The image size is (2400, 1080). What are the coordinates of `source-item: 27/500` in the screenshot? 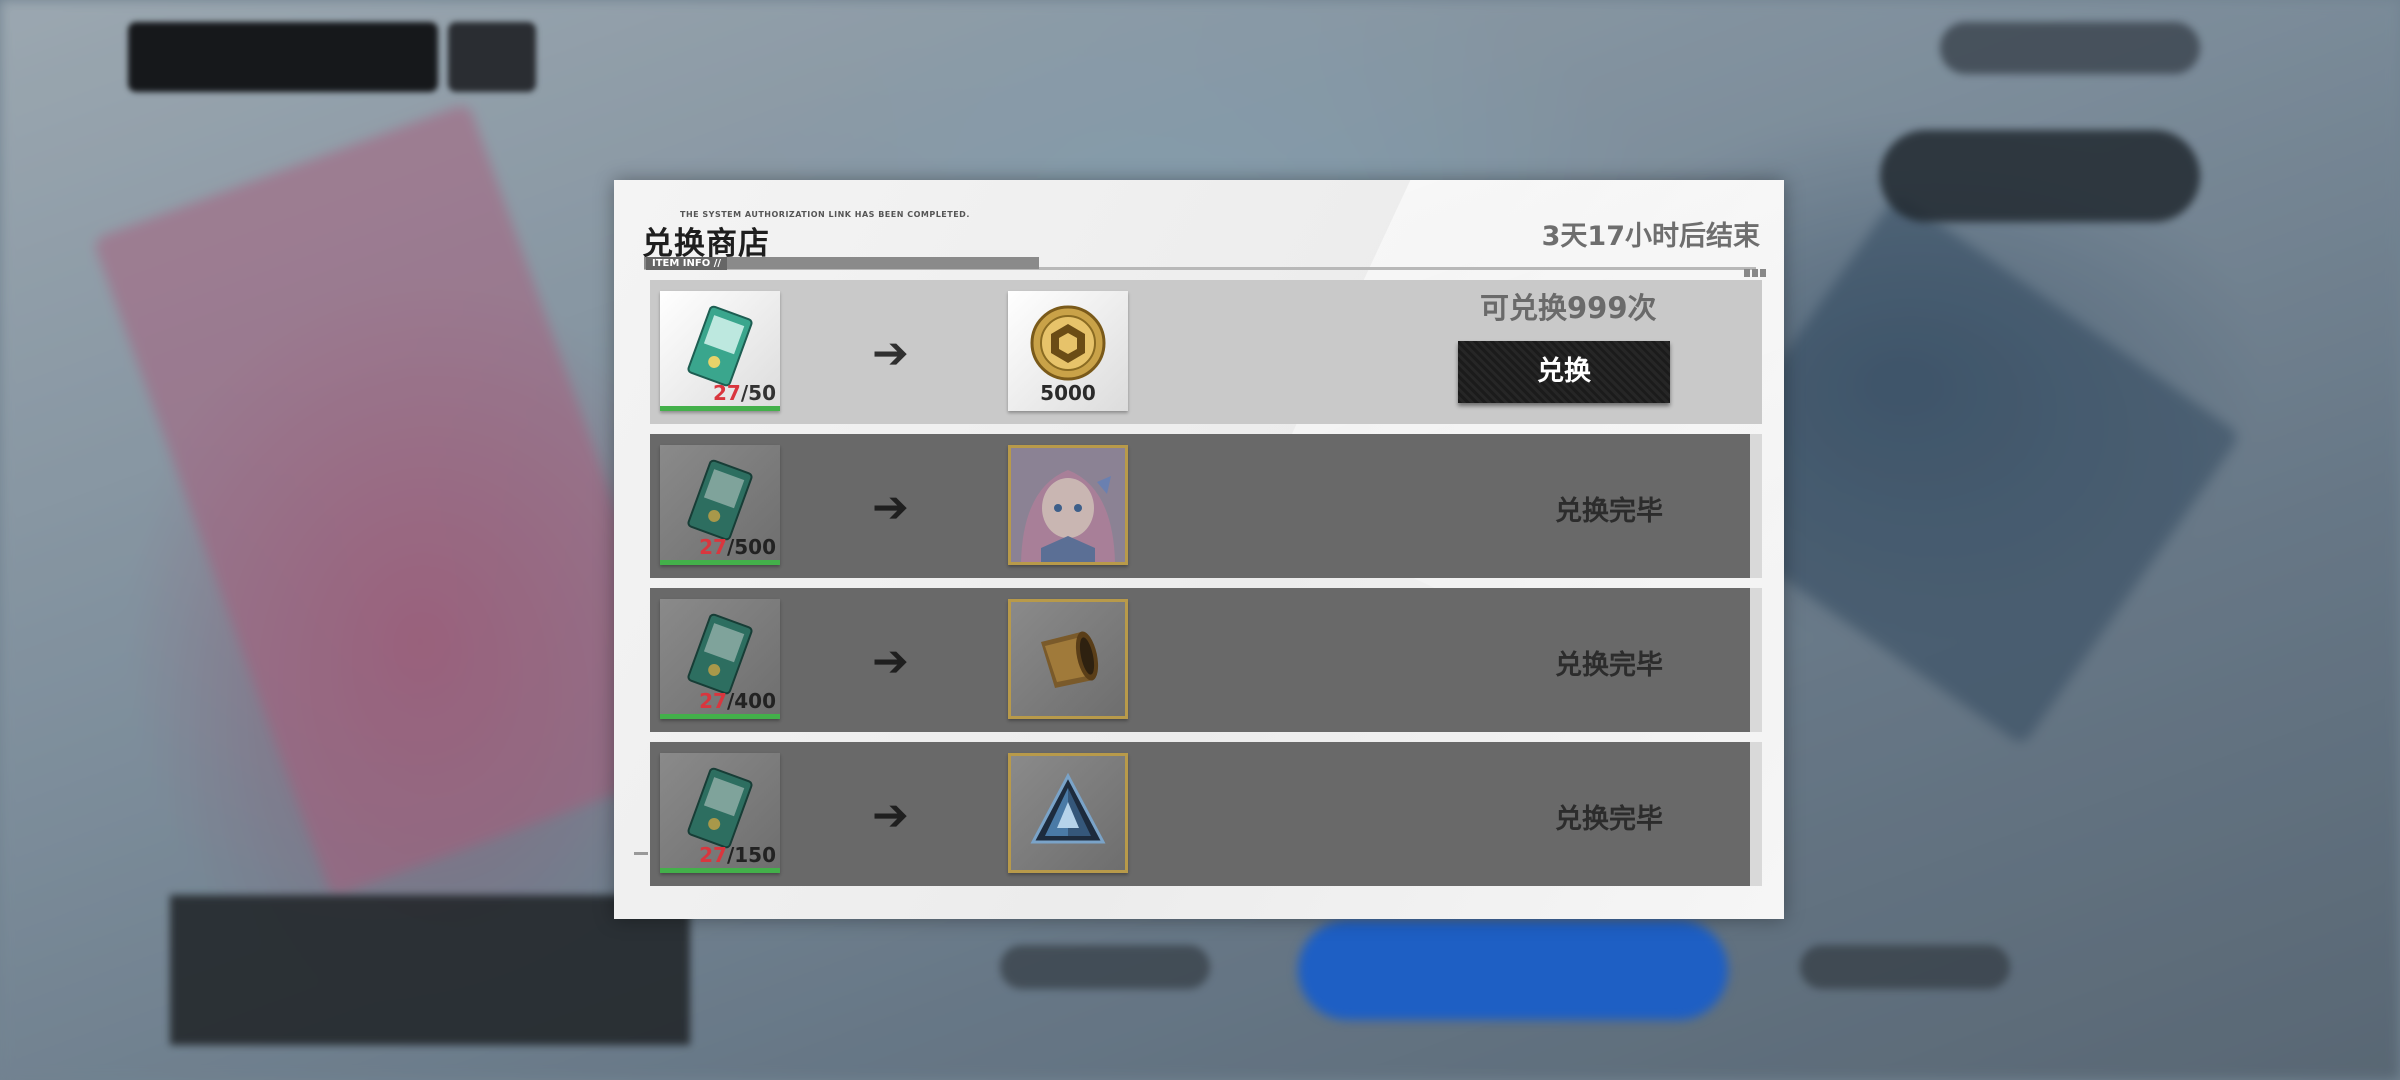 It's located at (720, 505).